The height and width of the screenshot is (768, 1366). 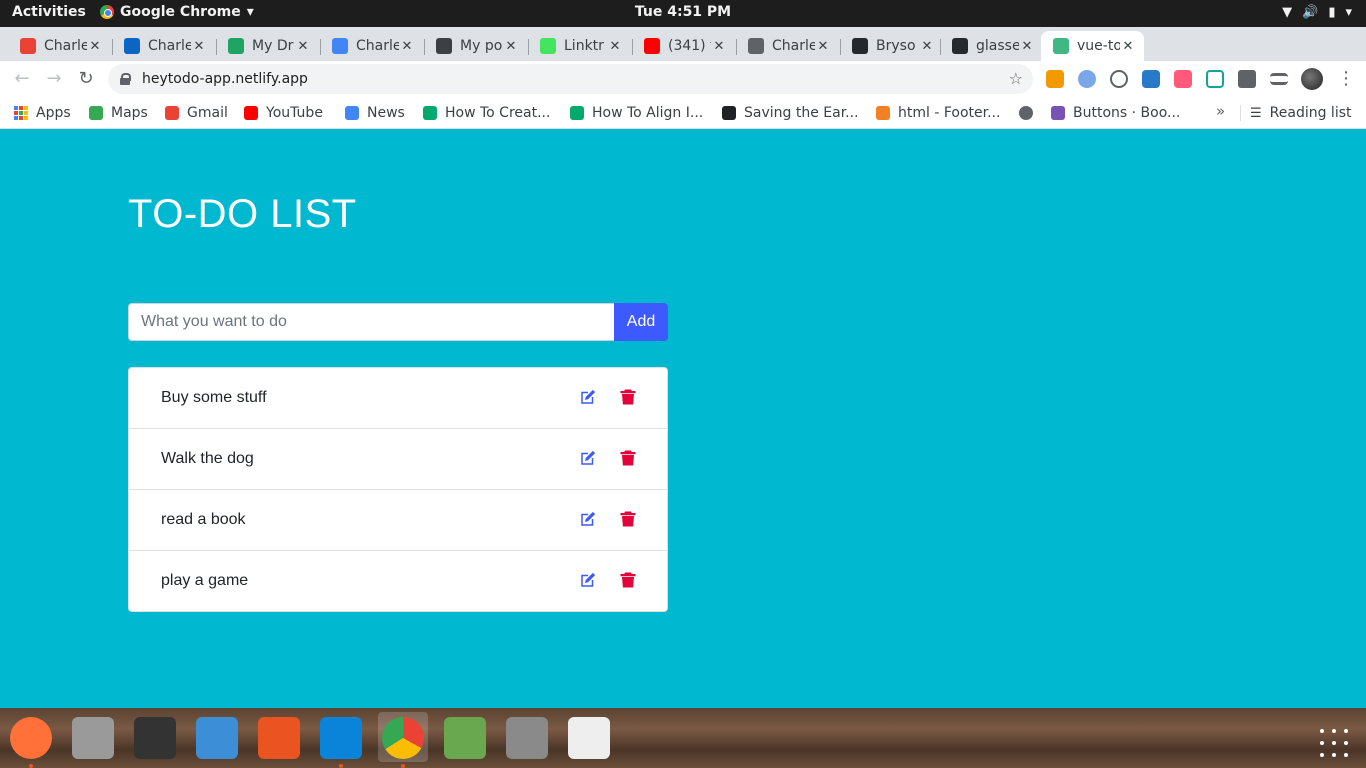 What do you see at coordinates (1240, 113) in the screenshot?
I see `divider` at bounding box center [1240, 113].